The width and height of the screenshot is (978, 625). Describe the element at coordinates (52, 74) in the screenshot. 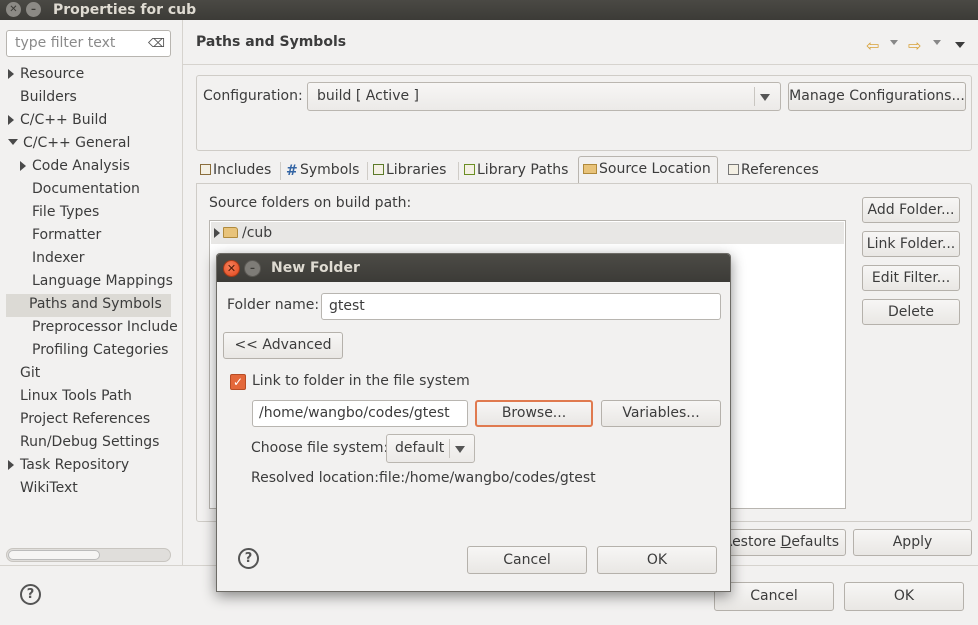

I see `tree-item-label: Resource` at that location.